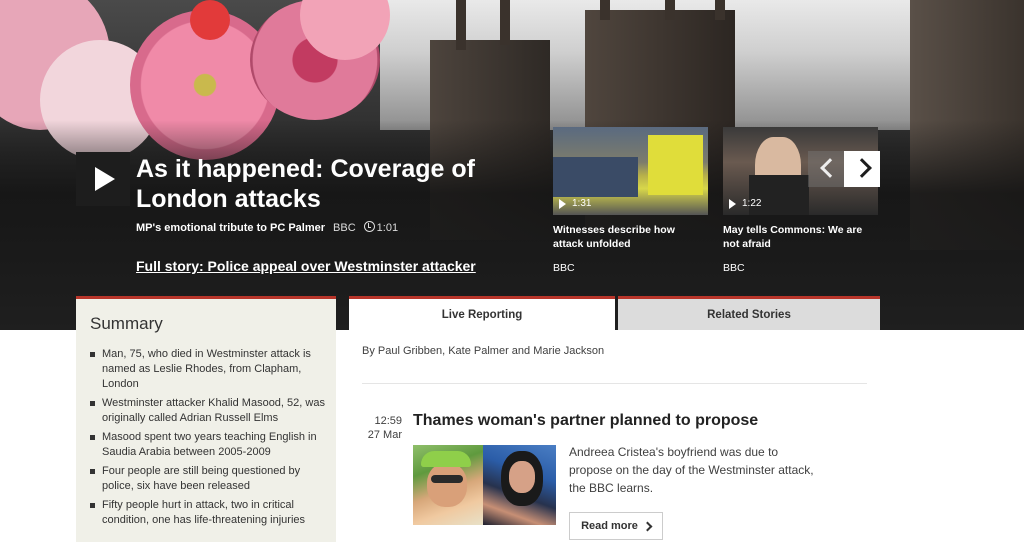  What do you see at coordinates (484, 485) in the screenshot?
I see `post-image` at bounding box center [484, 485].